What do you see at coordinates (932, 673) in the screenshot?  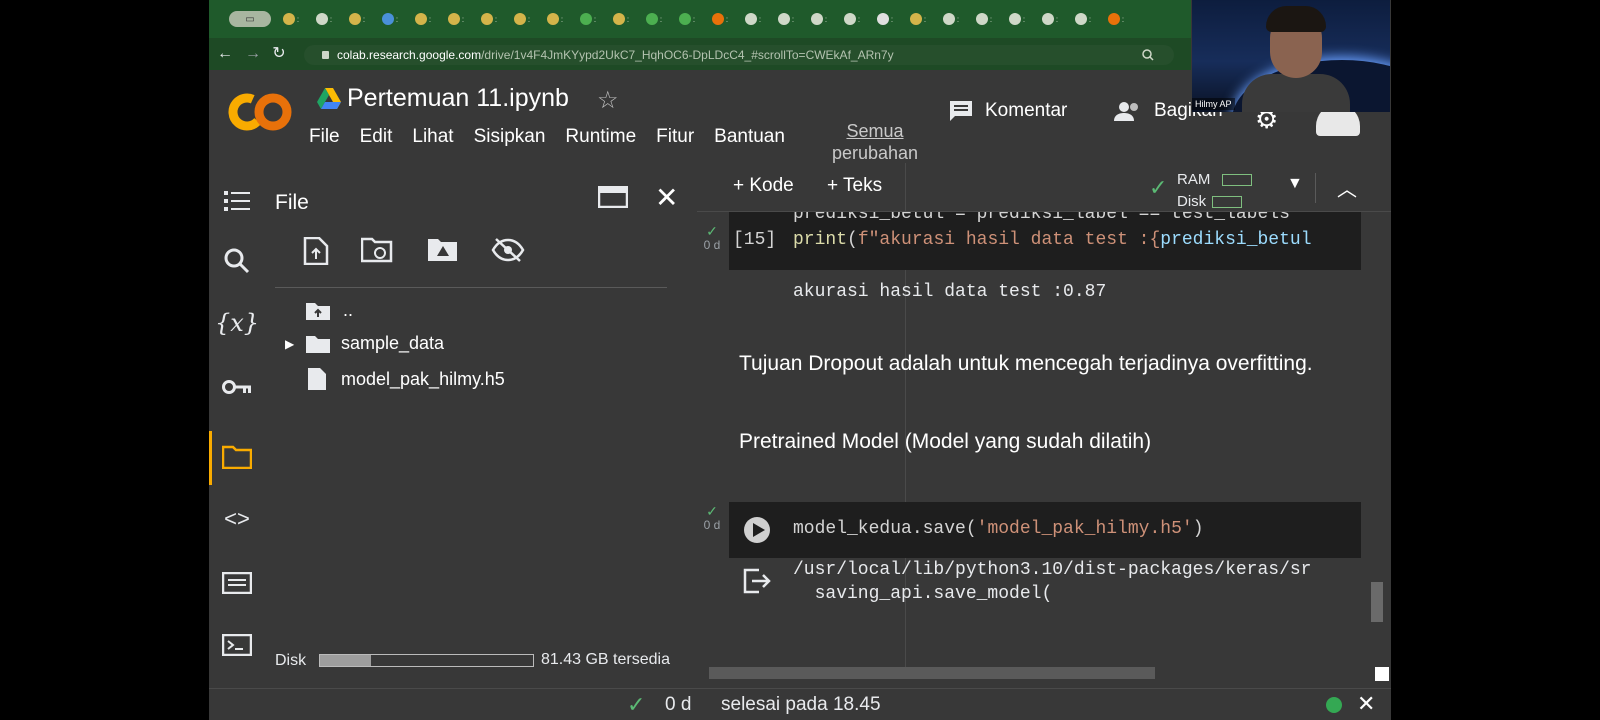 I see `horizontal-scrollbar` at bounding box center [932, 673].